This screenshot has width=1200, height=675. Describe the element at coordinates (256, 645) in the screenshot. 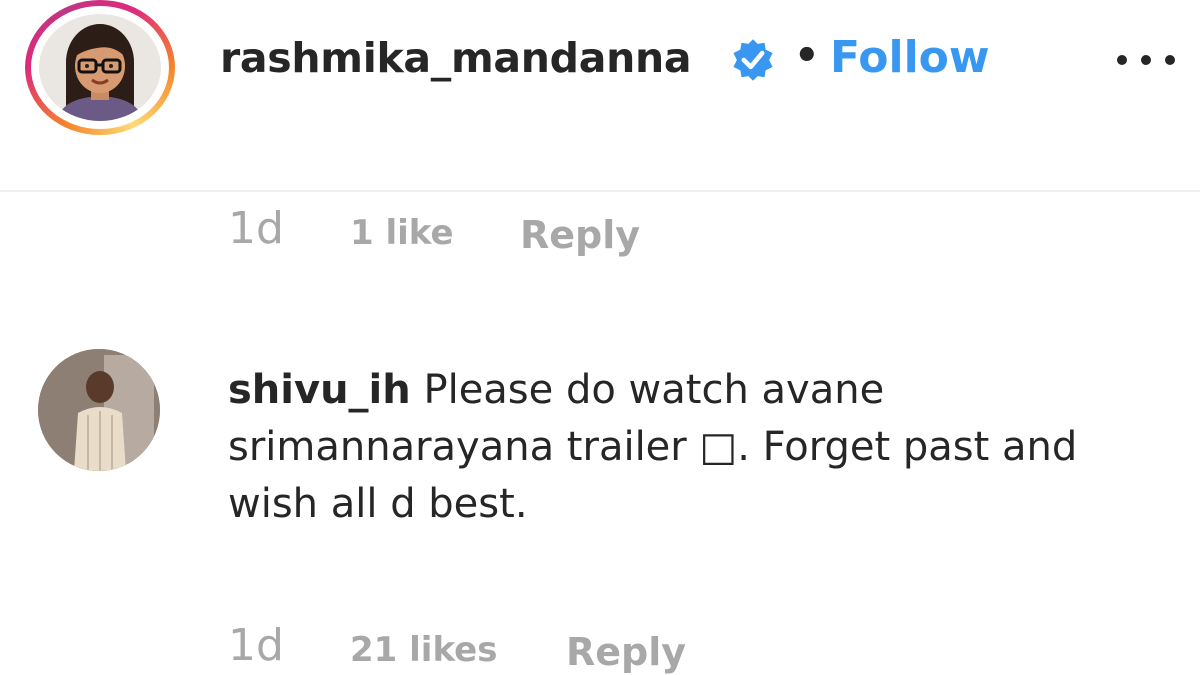

I see `comment-timestamp: 1d` at that location.